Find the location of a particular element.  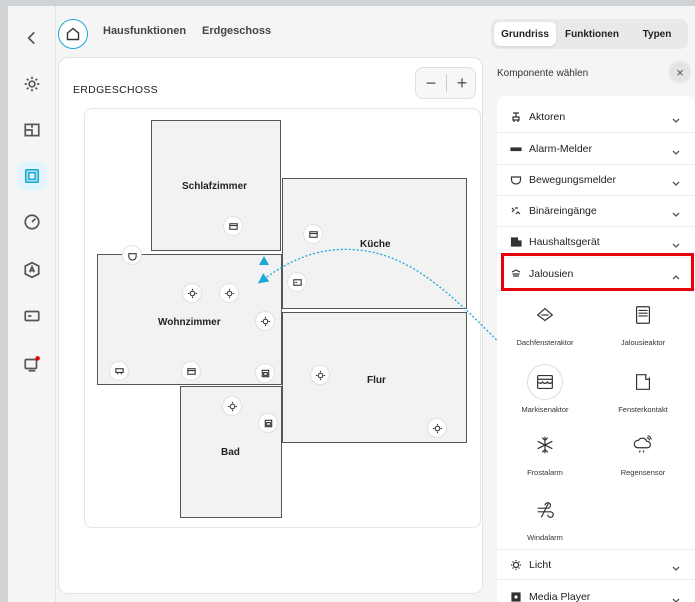

component-label: Frostalarm is located at coordinates (545, 472).